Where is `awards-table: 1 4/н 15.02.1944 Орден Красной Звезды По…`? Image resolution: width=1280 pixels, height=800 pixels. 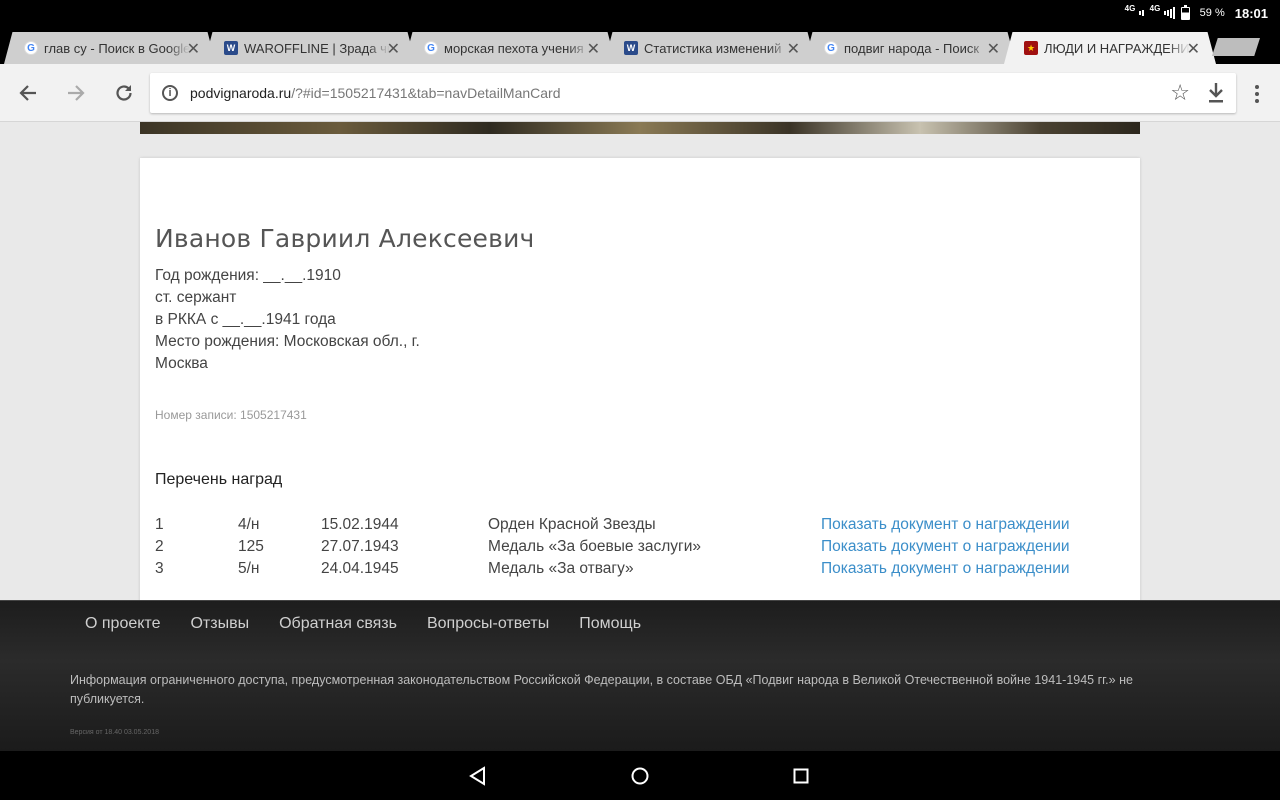
awards-table: 1 4/н 15.02.1944 Орден Красной Звезды По… is located at coordinates (640, 547).